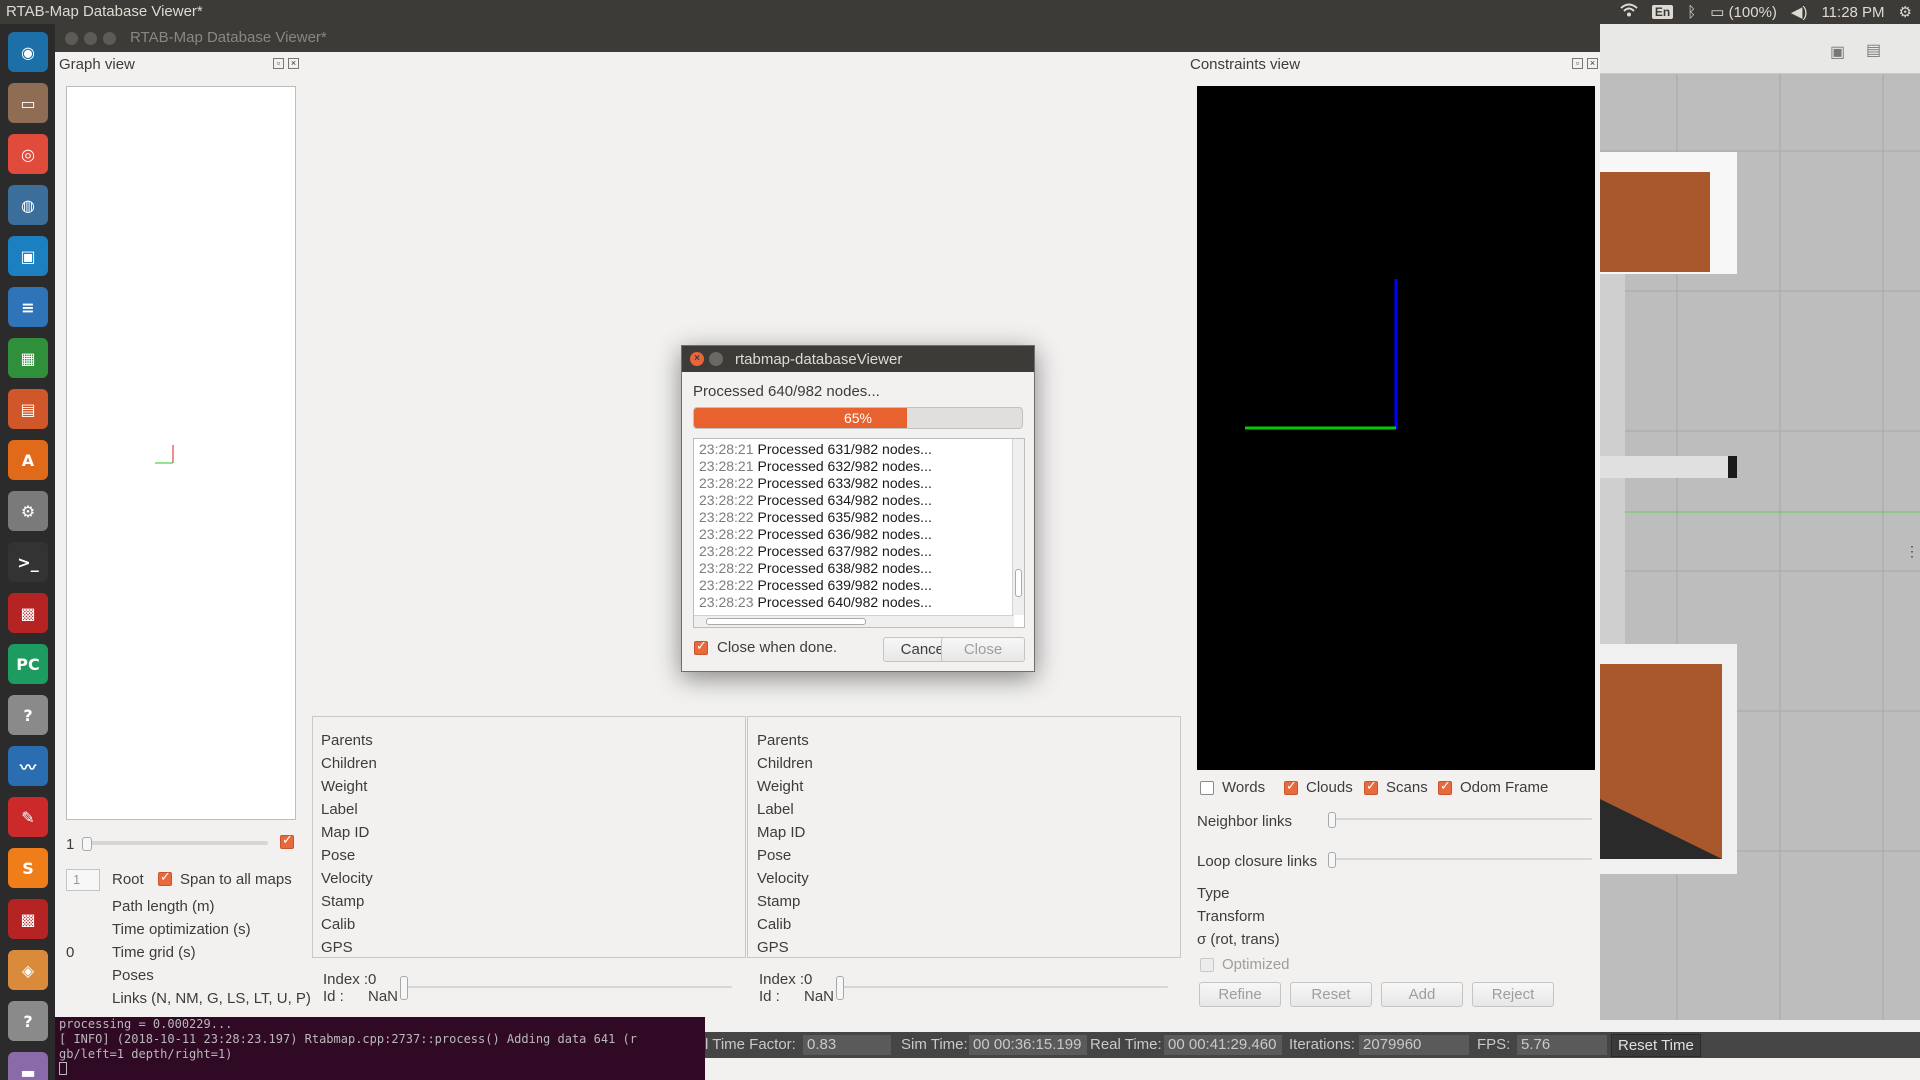 Image resolution: width=1920 pixels, height=1080 pixels. I want to click on right-index-slider, so click(1003, 987).